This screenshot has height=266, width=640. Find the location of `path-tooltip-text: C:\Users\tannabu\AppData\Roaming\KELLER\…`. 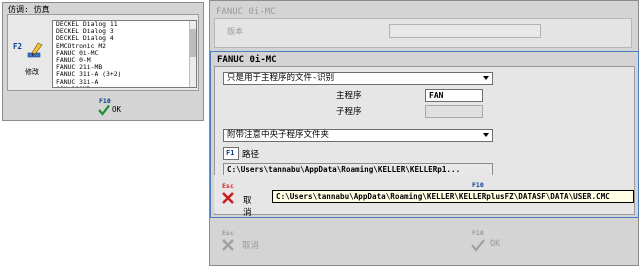

path-tooltip-text: C:\Users\tannabu\AppData\Roaming\KELLER\… is located at coordinates (443, 196).